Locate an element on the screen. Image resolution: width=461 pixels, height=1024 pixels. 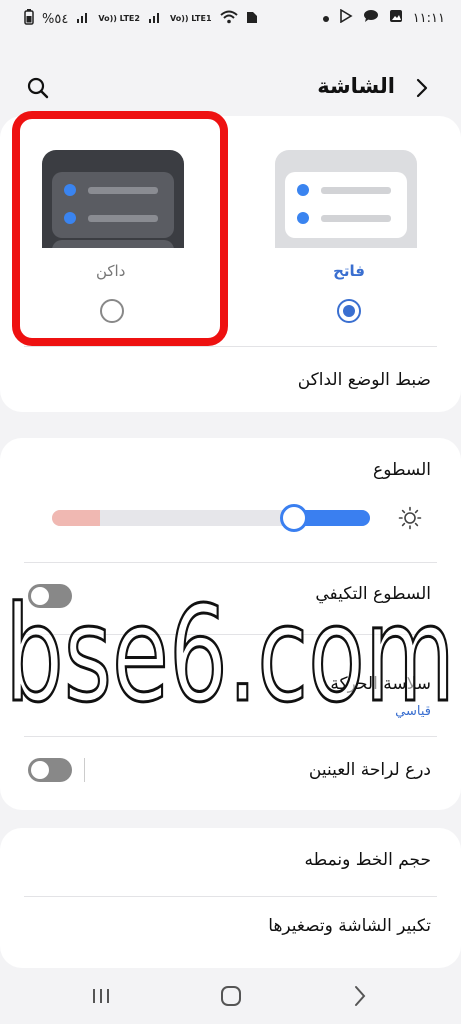
home-button is located at coordinates (231, 996).